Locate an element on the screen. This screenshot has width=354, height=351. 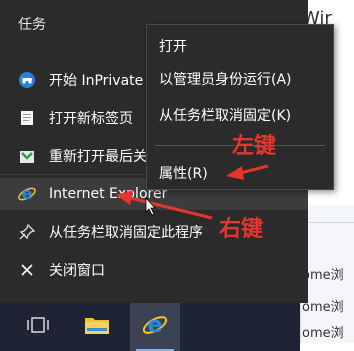
inprivate-icon is located at coordinates (27, 80).